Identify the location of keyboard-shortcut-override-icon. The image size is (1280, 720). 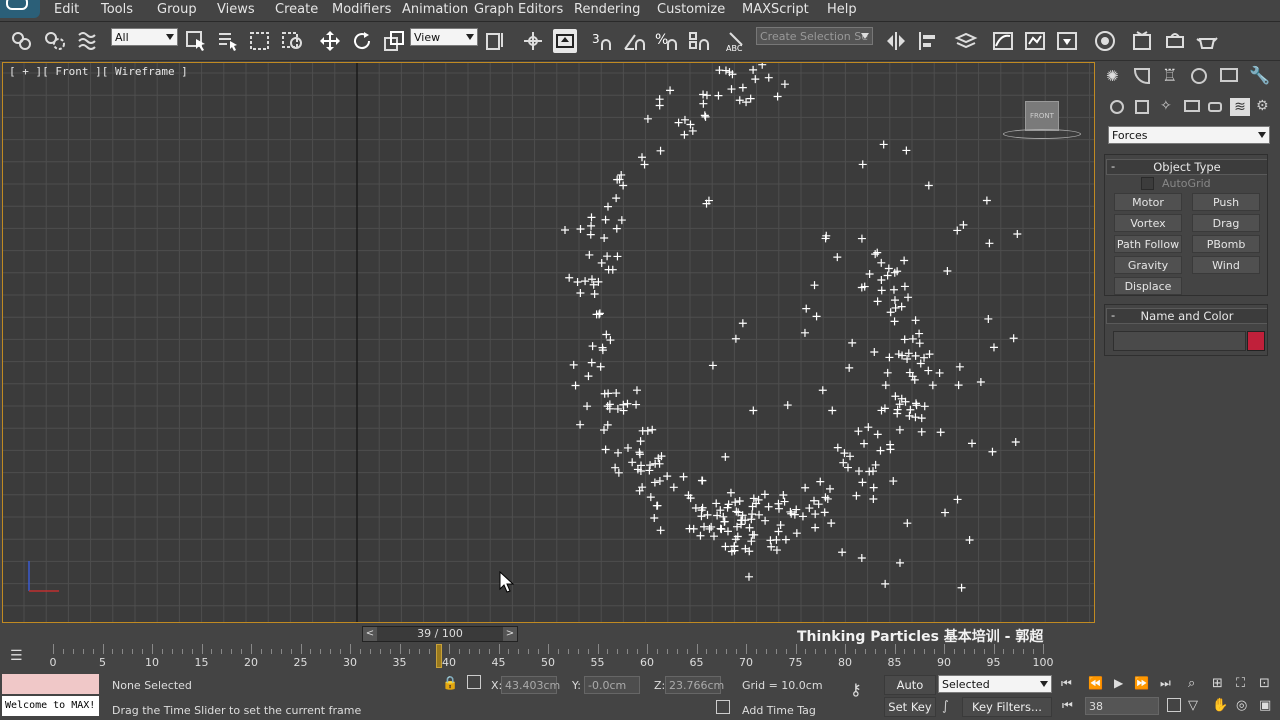
(565, 41).